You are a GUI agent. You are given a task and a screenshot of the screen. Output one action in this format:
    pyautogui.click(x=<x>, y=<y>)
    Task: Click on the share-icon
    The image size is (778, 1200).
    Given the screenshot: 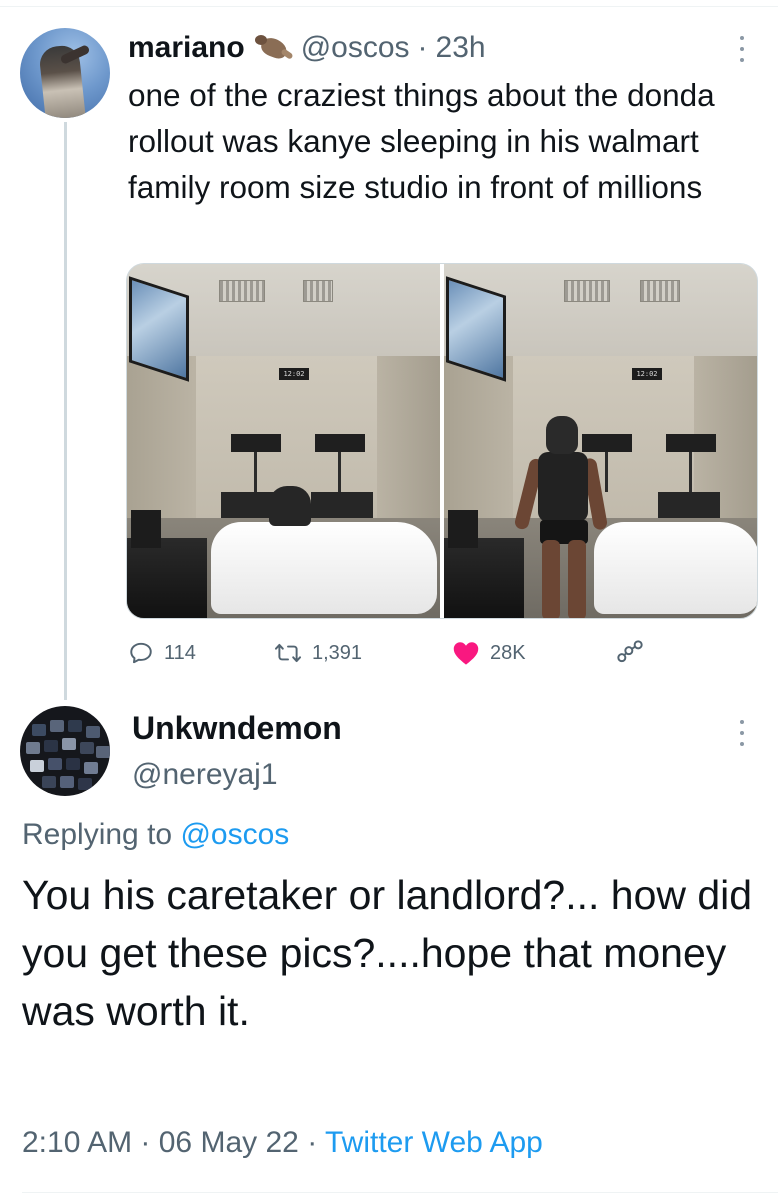 What is the action you would take?
    pyautogui.click(x=630, y=651)
    